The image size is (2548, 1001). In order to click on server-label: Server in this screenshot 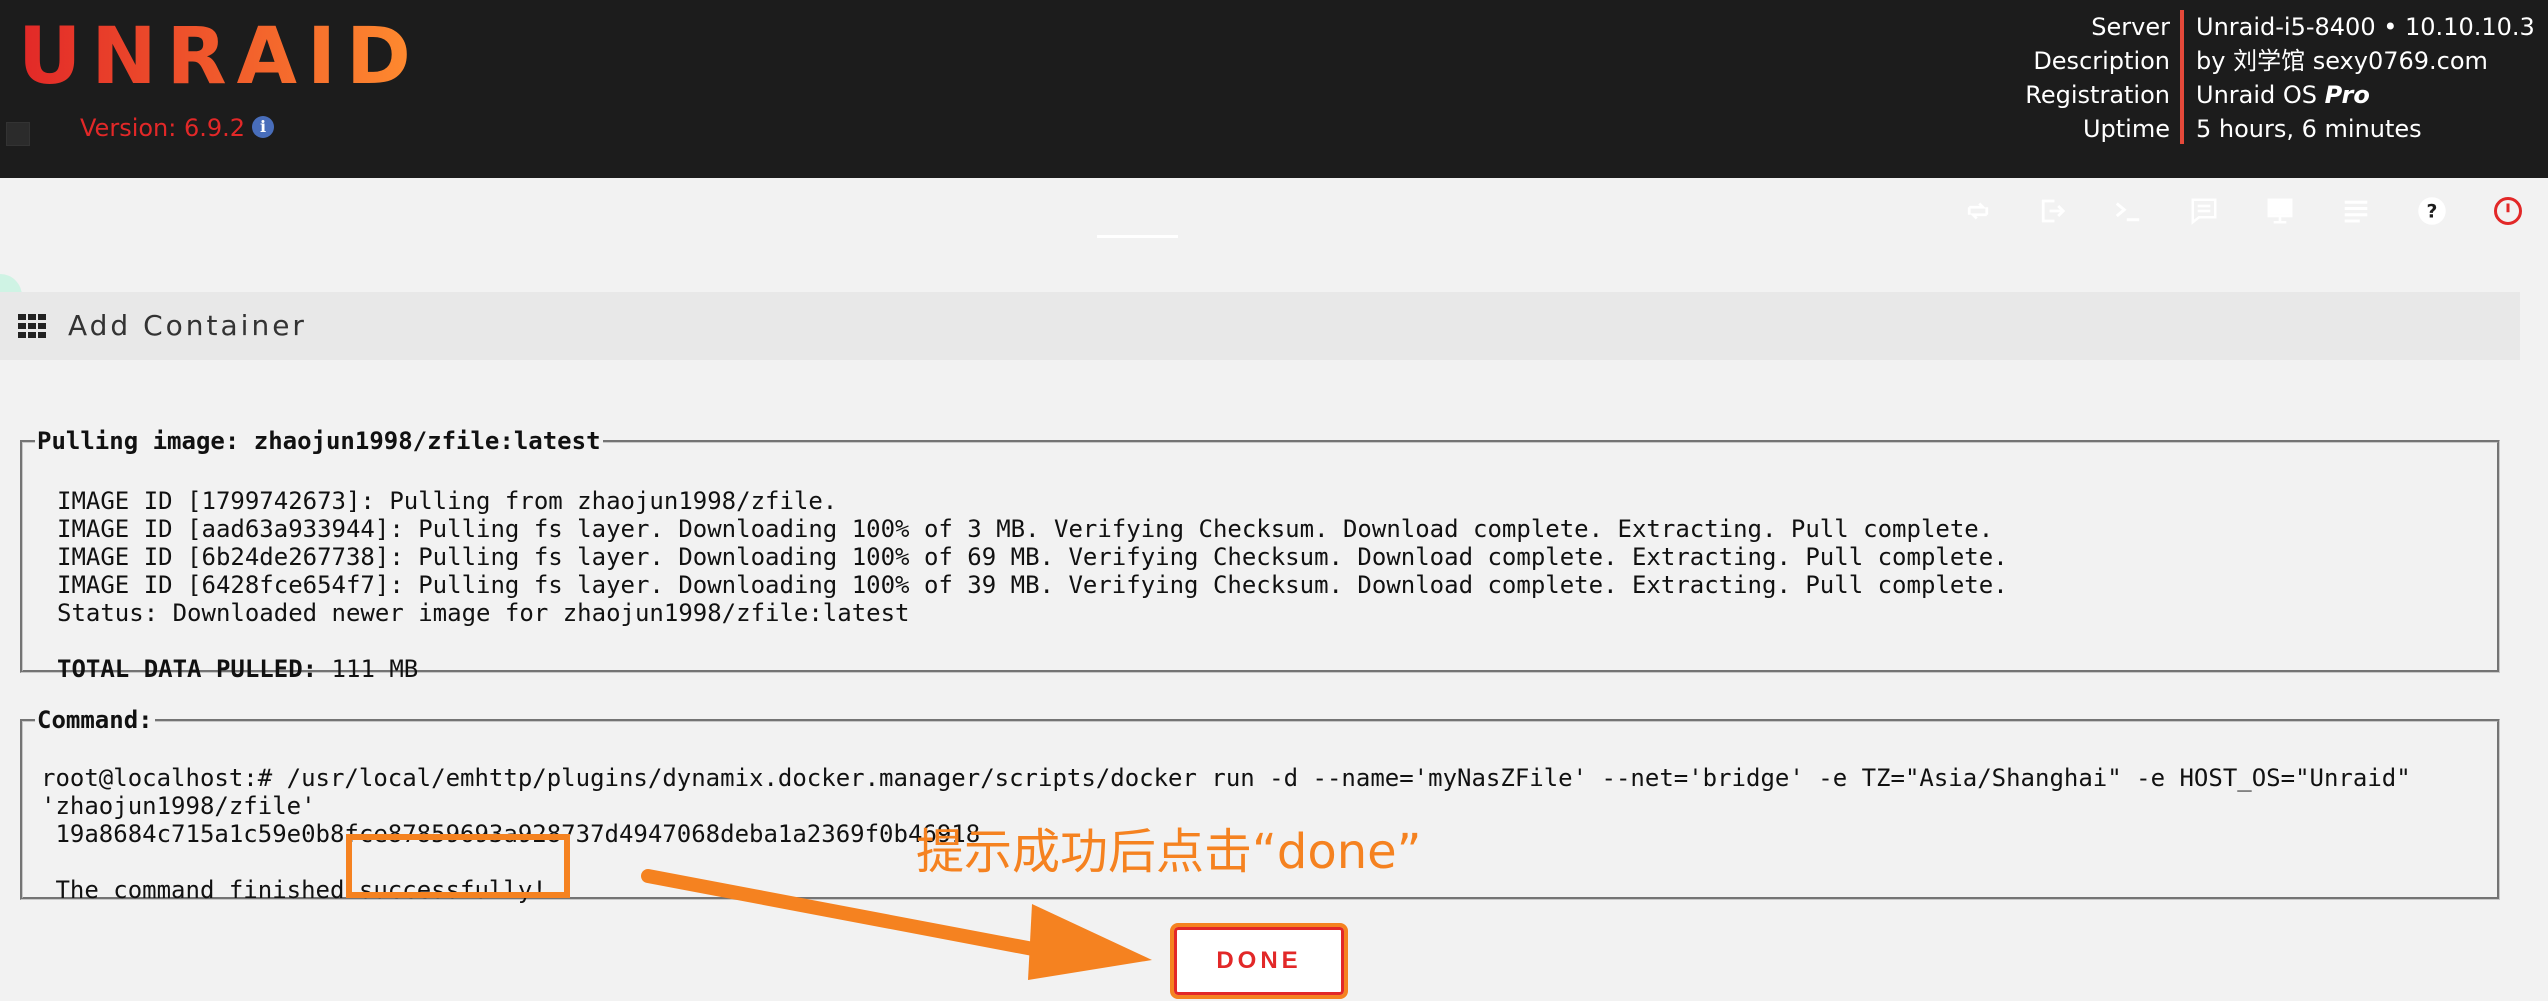, I will do `click(2130, 27)`.